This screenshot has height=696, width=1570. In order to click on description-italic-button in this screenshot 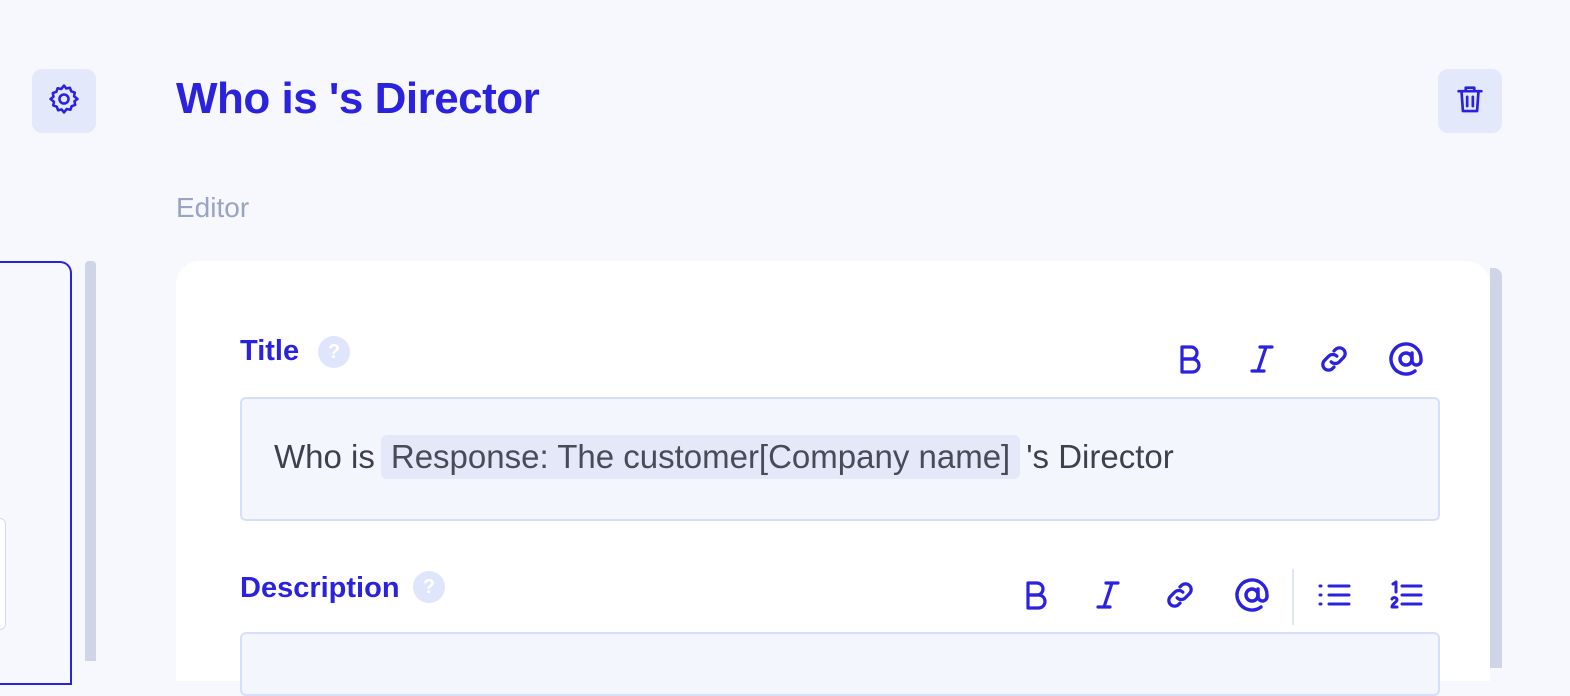, I will do `click(1108, 597)`.